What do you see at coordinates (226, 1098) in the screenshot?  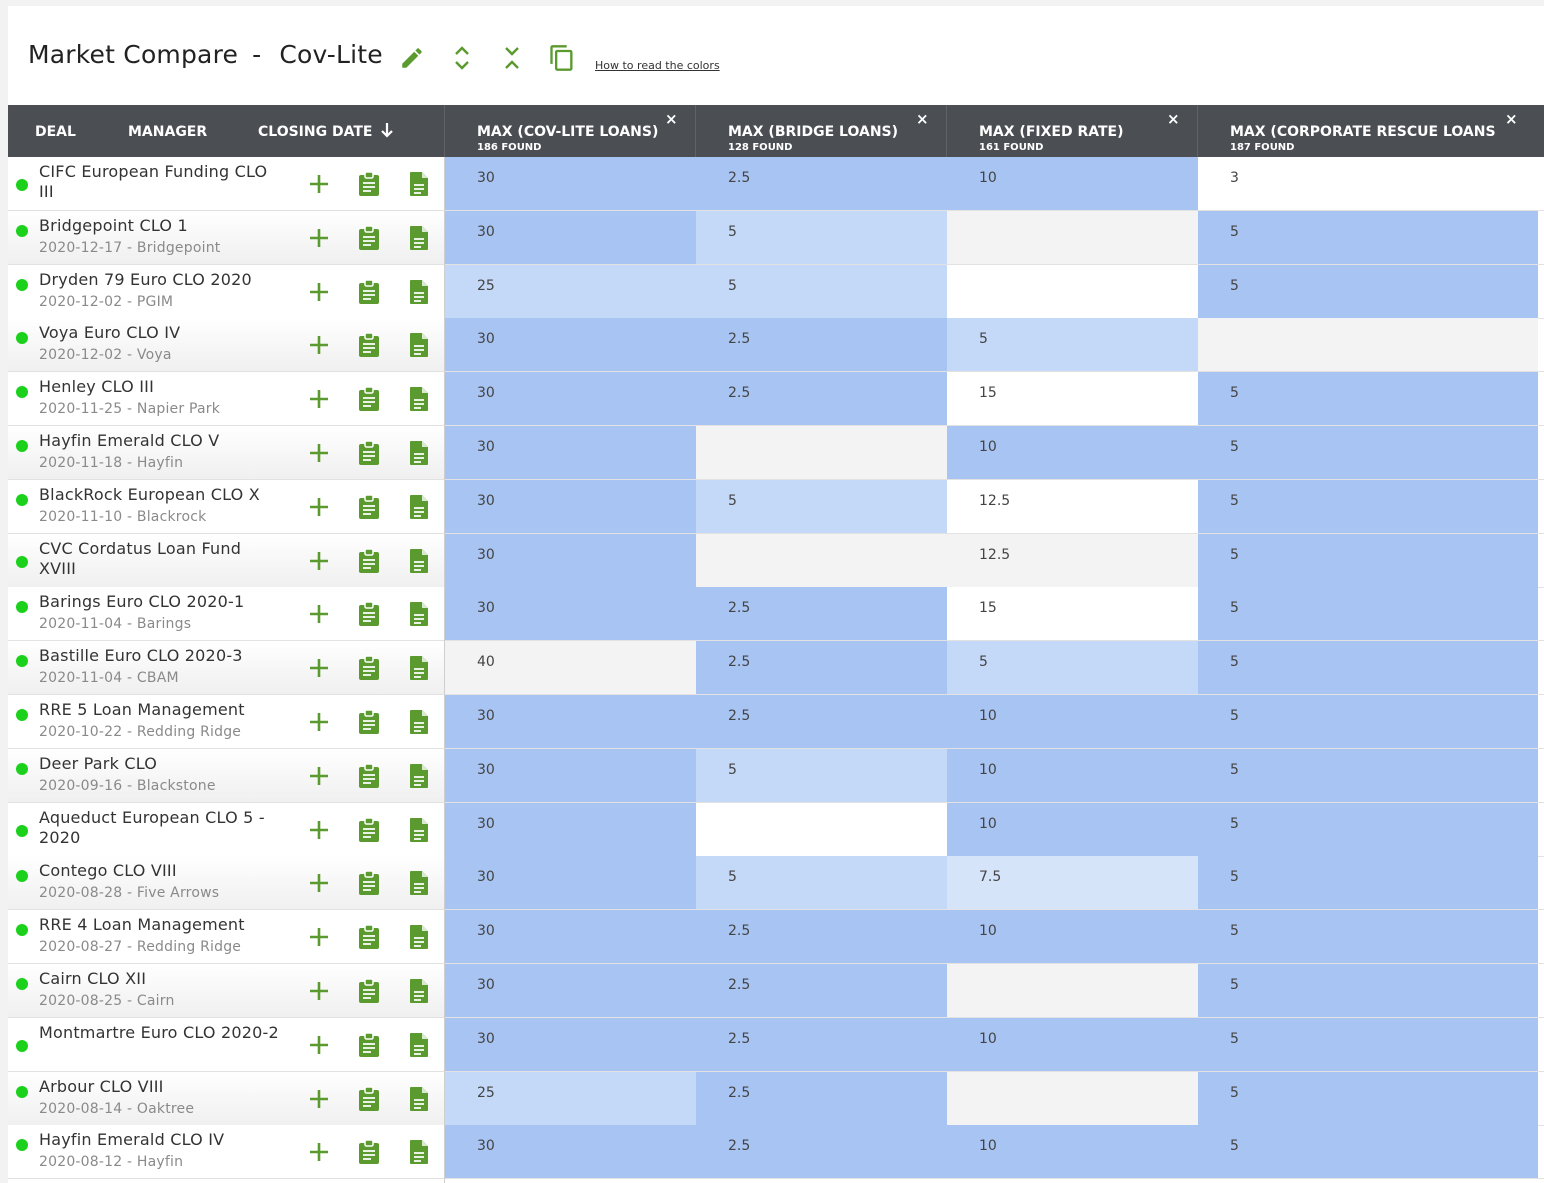 I see `deal-cell: Arbour CLO VIII 2020-08-14 - Oaktree` at bounding box center [226, 1098].